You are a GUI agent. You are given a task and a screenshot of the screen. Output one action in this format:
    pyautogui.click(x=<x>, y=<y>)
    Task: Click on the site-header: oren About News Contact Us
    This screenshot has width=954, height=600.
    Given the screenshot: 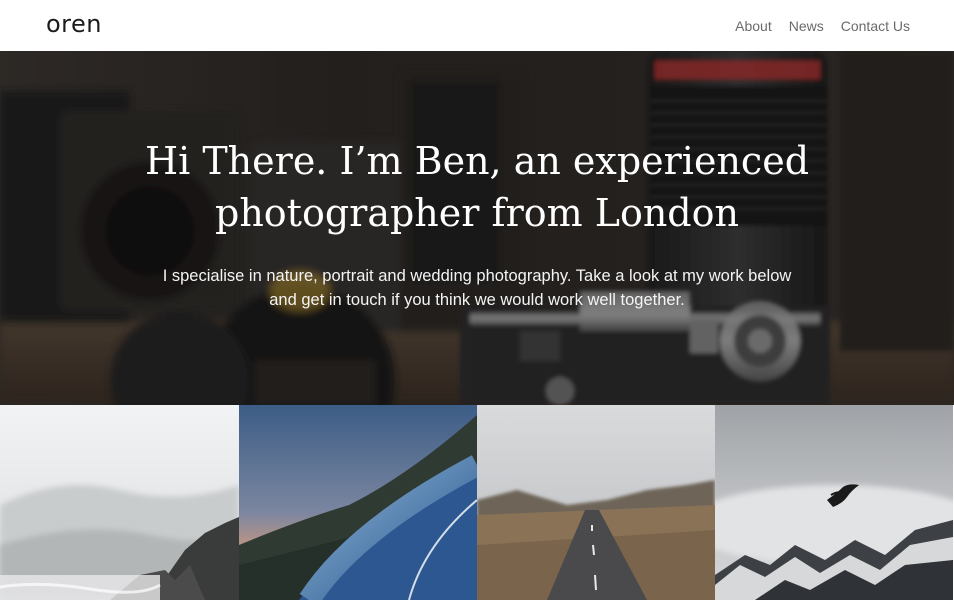 What is the action you would take?
    pyautogui.click(x=477, y=25)
    